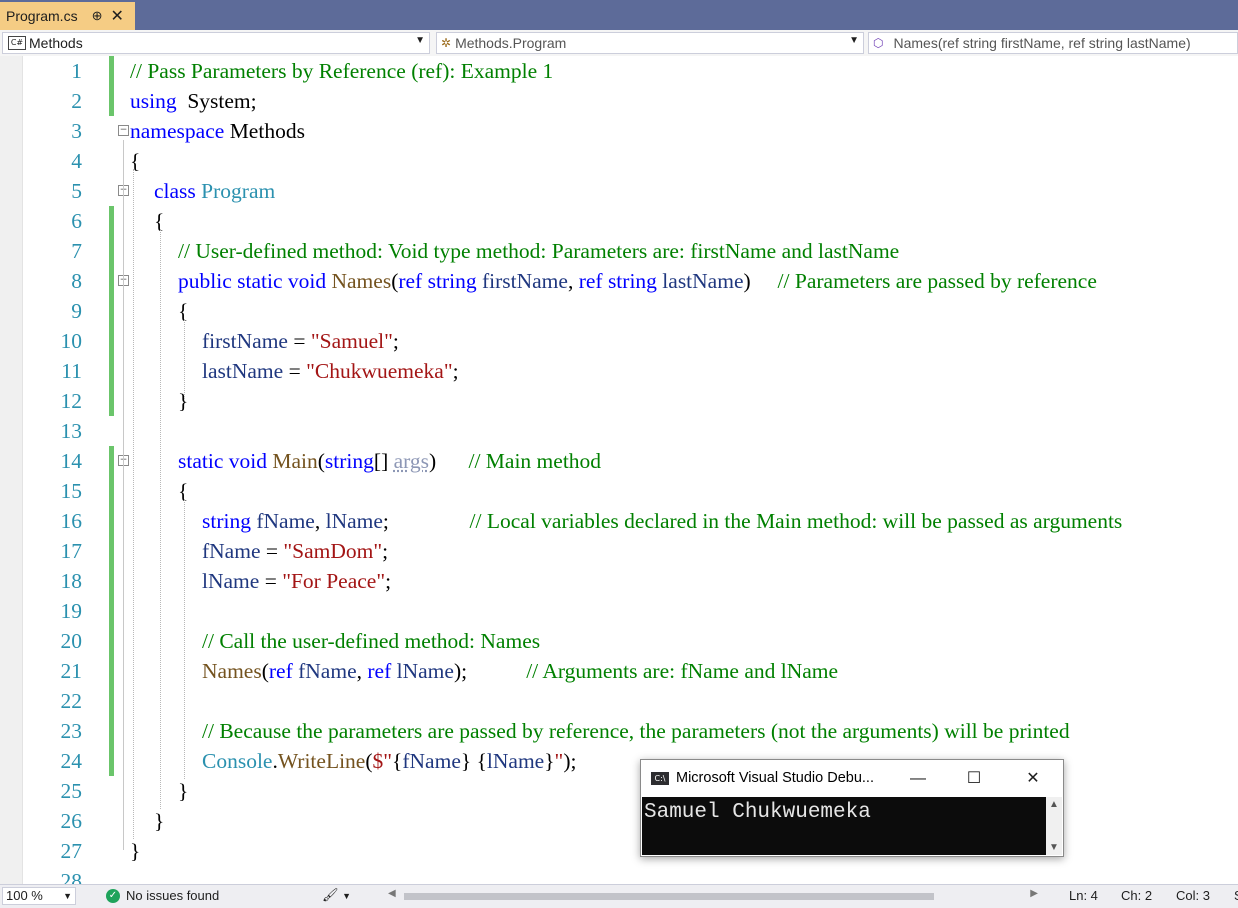 This screenshot has height=908, width=1238. Describe the element at coordinates (382, 761) in the screenshot. I see `code-token: $"` at that location.